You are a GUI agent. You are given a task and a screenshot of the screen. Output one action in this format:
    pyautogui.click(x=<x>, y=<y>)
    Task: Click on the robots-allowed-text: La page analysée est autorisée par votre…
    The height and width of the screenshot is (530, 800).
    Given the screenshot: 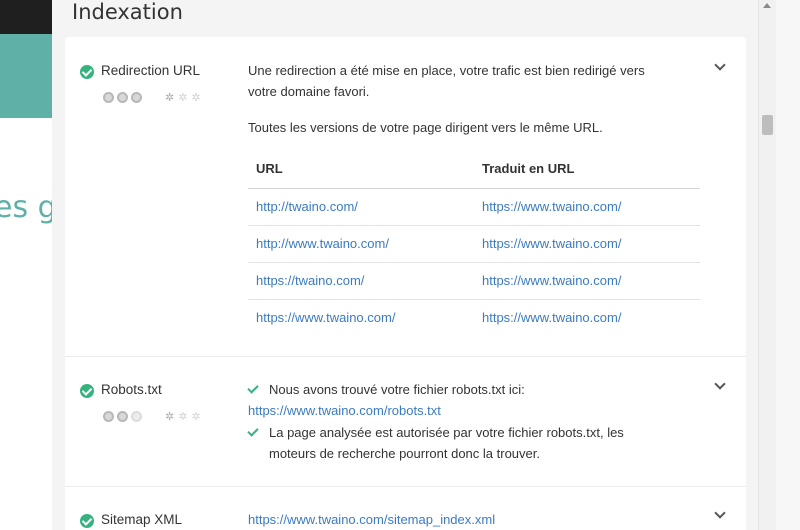 What is the action you would take?
    pyautogui.click(x=446, y=443)
    